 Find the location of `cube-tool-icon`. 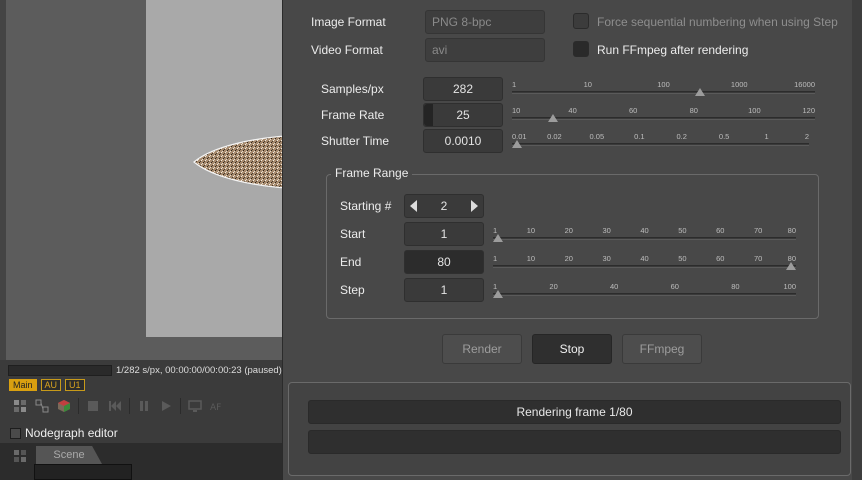

cube-tool-icon is located at coordinates (64, 406).